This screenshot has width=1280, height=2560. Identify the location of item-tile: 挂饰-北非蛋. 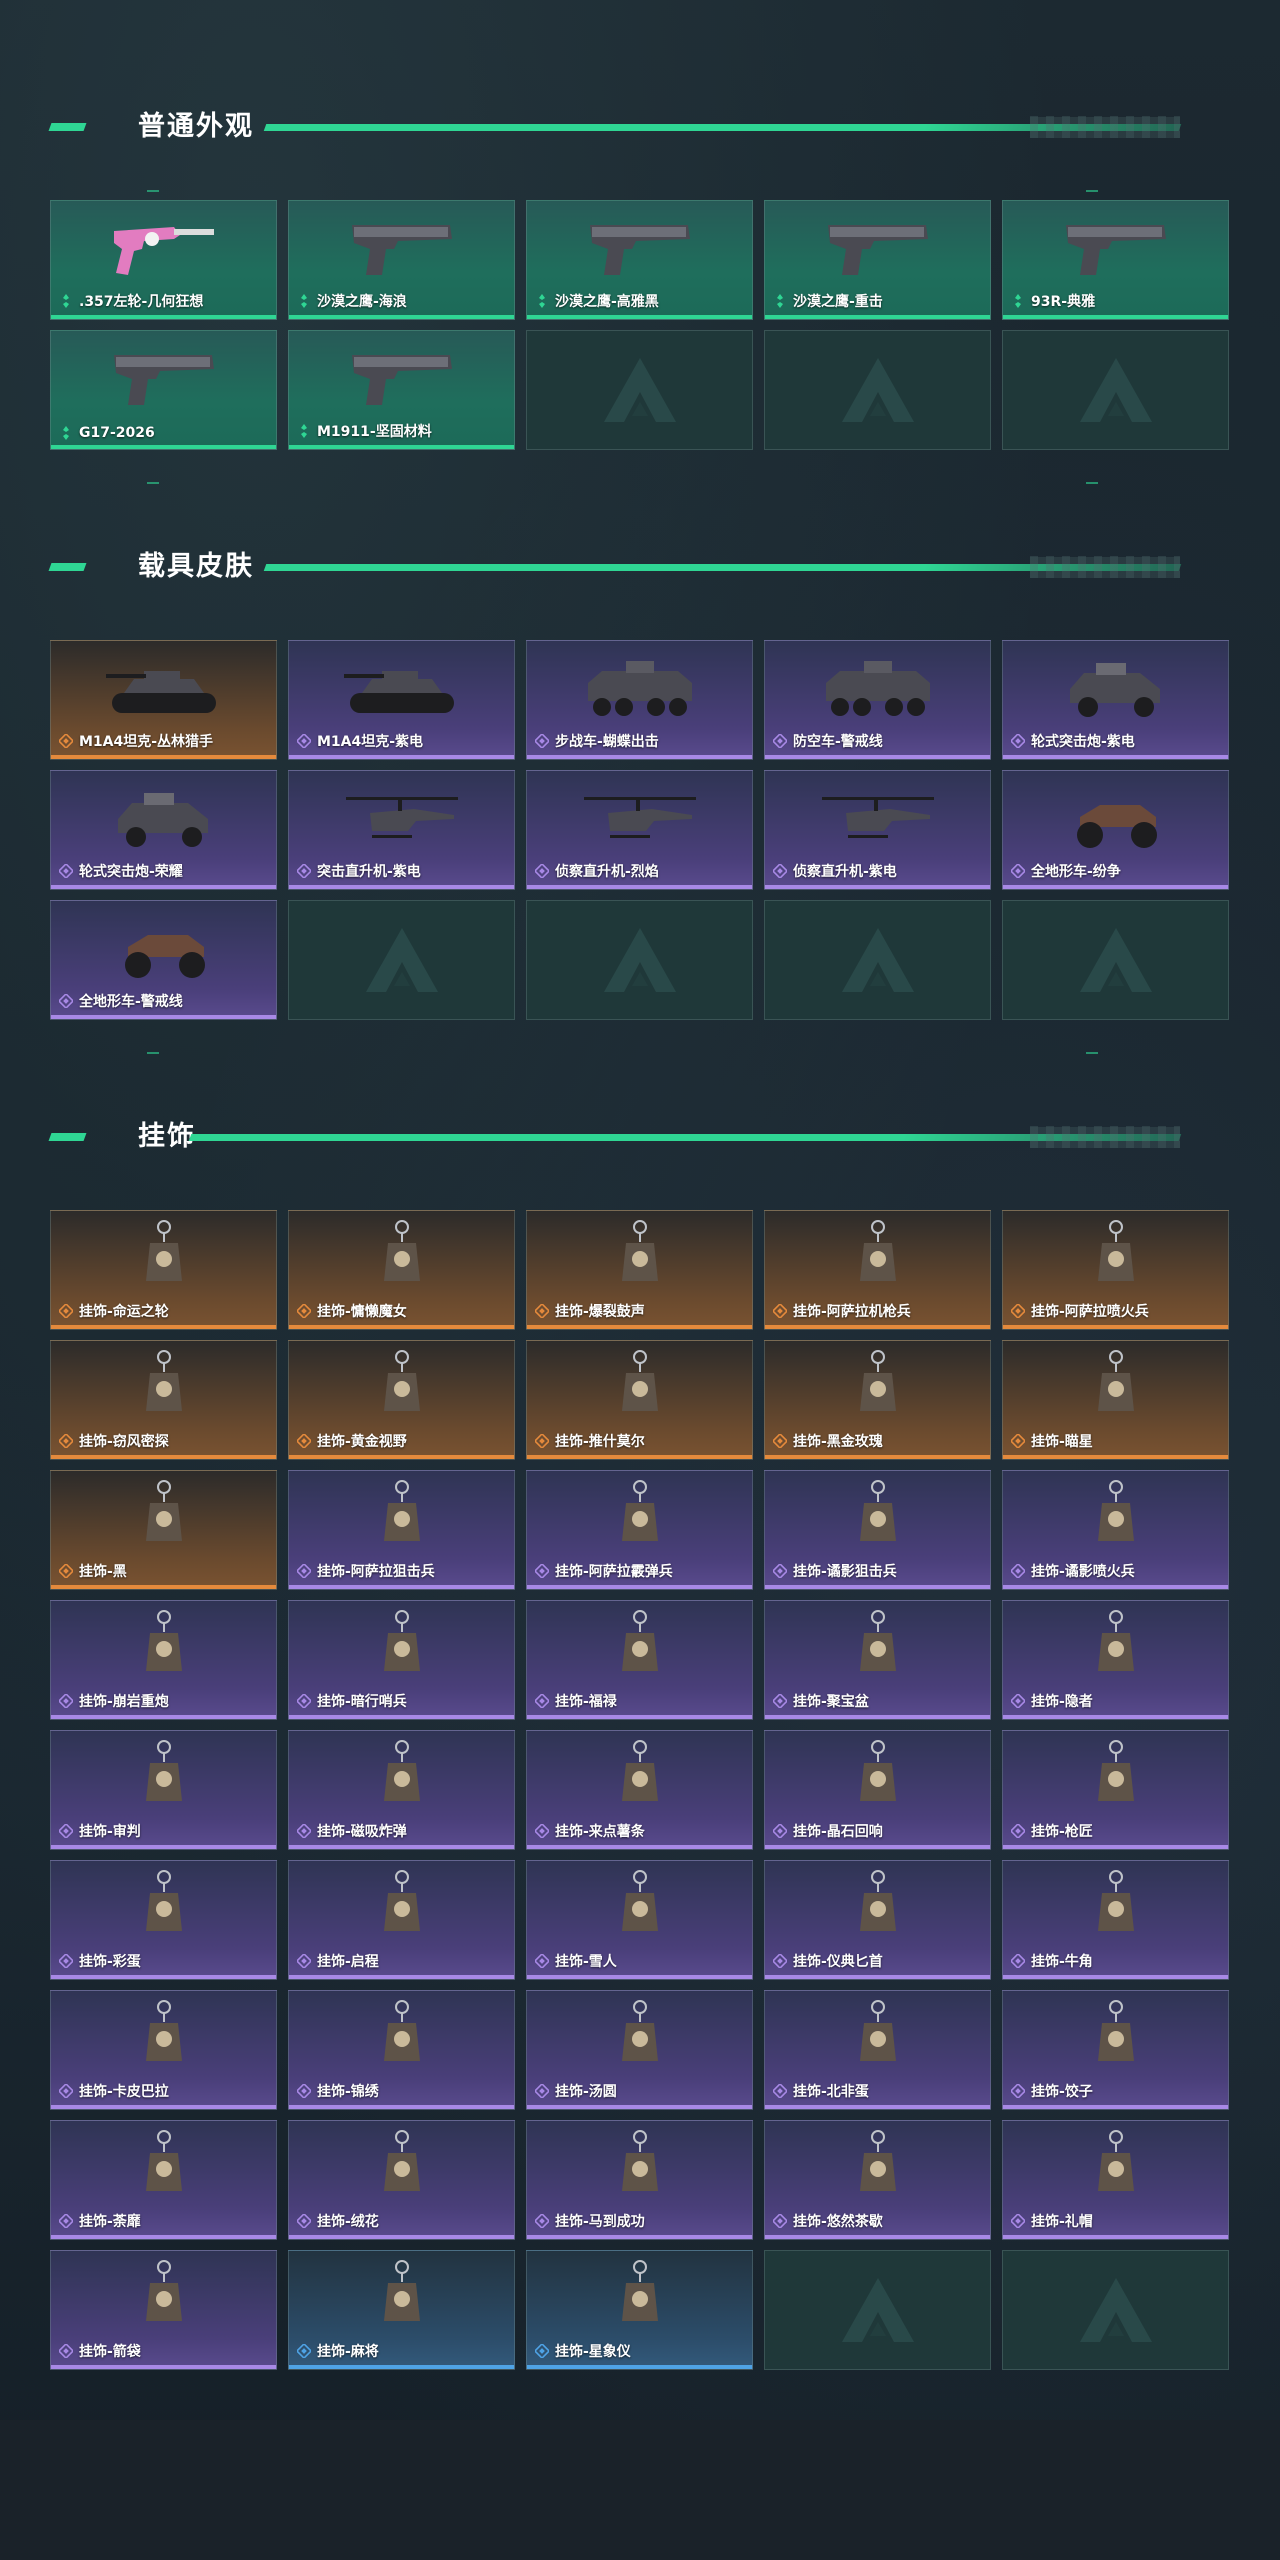
(877, 2050).